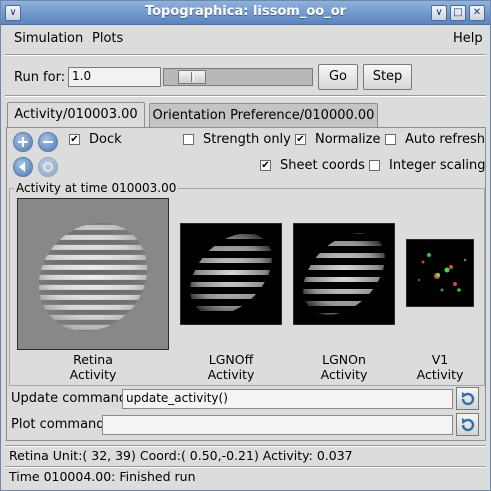 This screenshot has width=491, height=491. I want to click on status-message: Time 010004.00: Finished run, so click(102, 476).